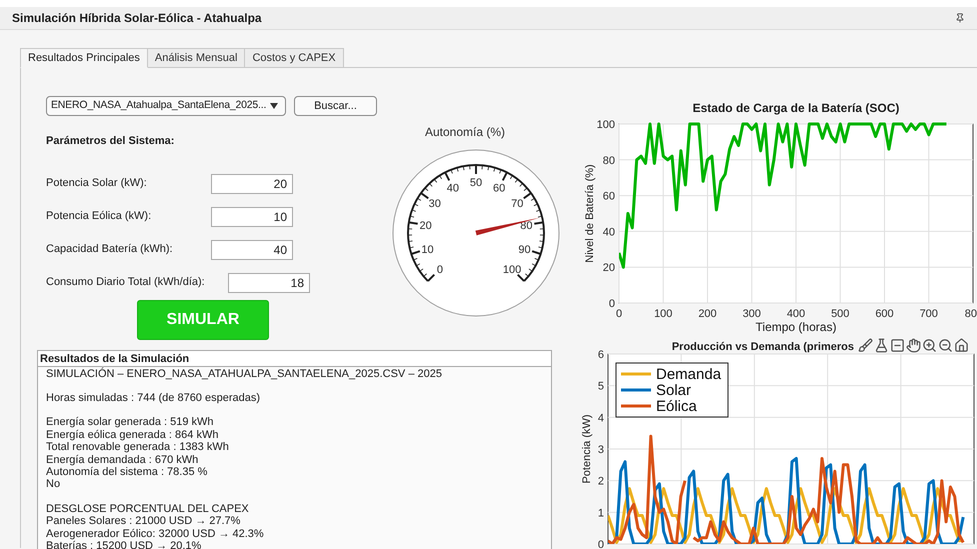  What do you see at coordinates (155, 534) in the screenshot?
I see `result-line: Aerogenerador Eólico: 32000 USD → 42.3%` at bounding box center [155, 534].